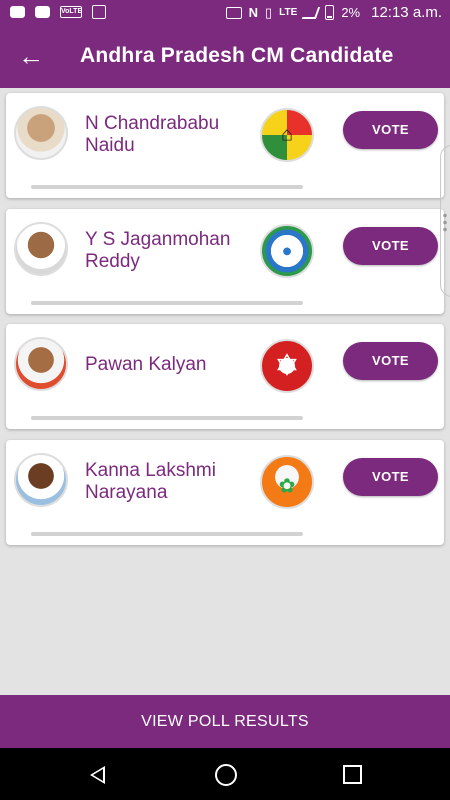  Describe the element at coordinates (287, 482) in the screenshot. I see `bjp-logo-icon: ✿` at that location.